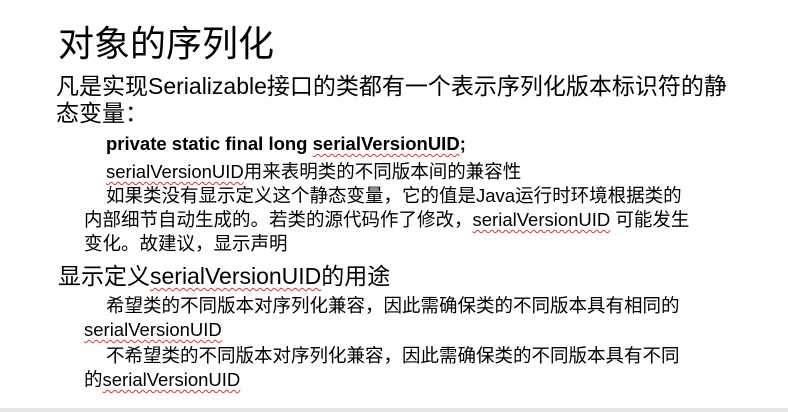  I want to click on slide-title: 对象的序列化, so click(166, 43).